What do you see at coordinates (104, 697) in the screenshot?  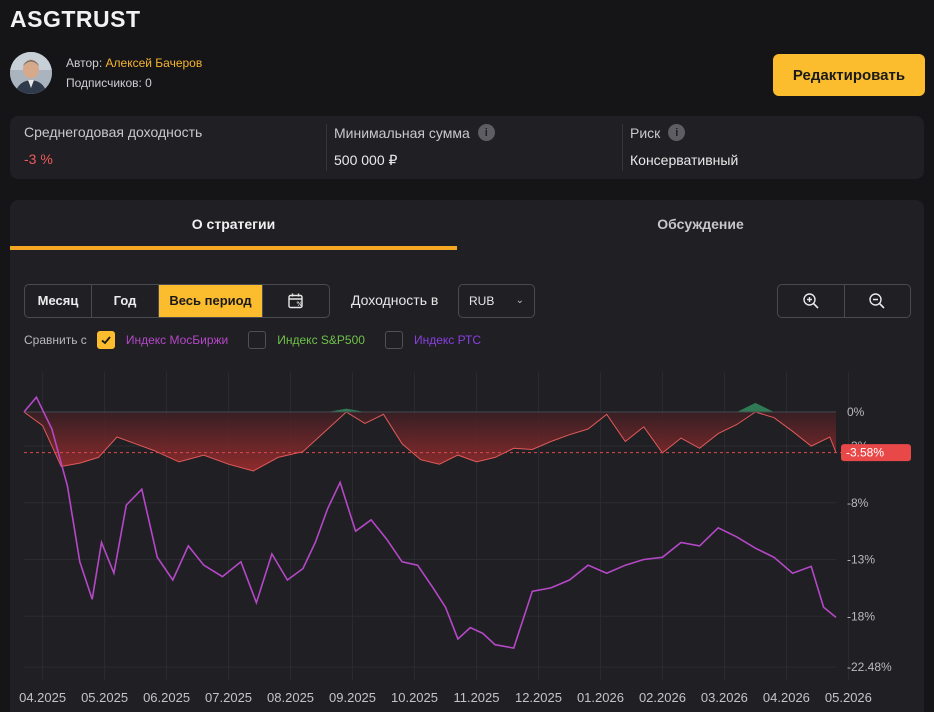 I see `x-tick-label: 05.2025` at bounding box center [104, 697].